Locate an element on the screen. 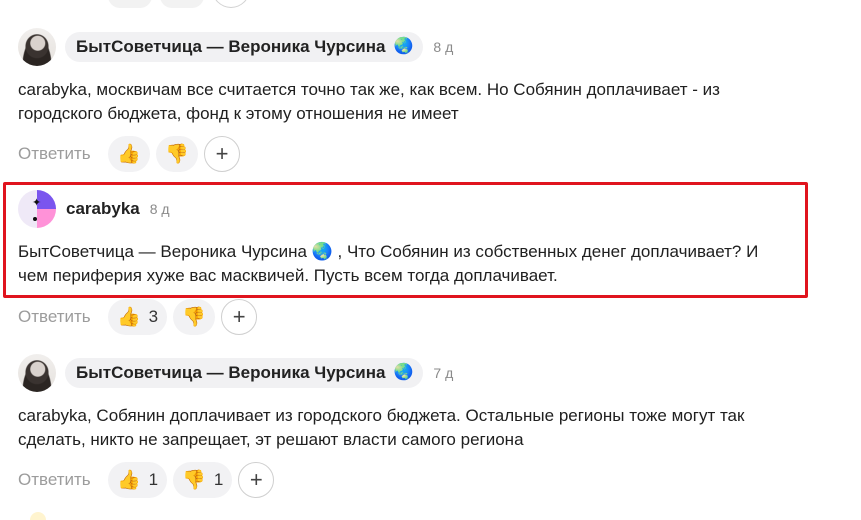 The height and width of the screenshot is (520, 861). comment-header: БытСоветчица — Вероника Чурсина 🌏 7 д is located at coordinates (413, 373).